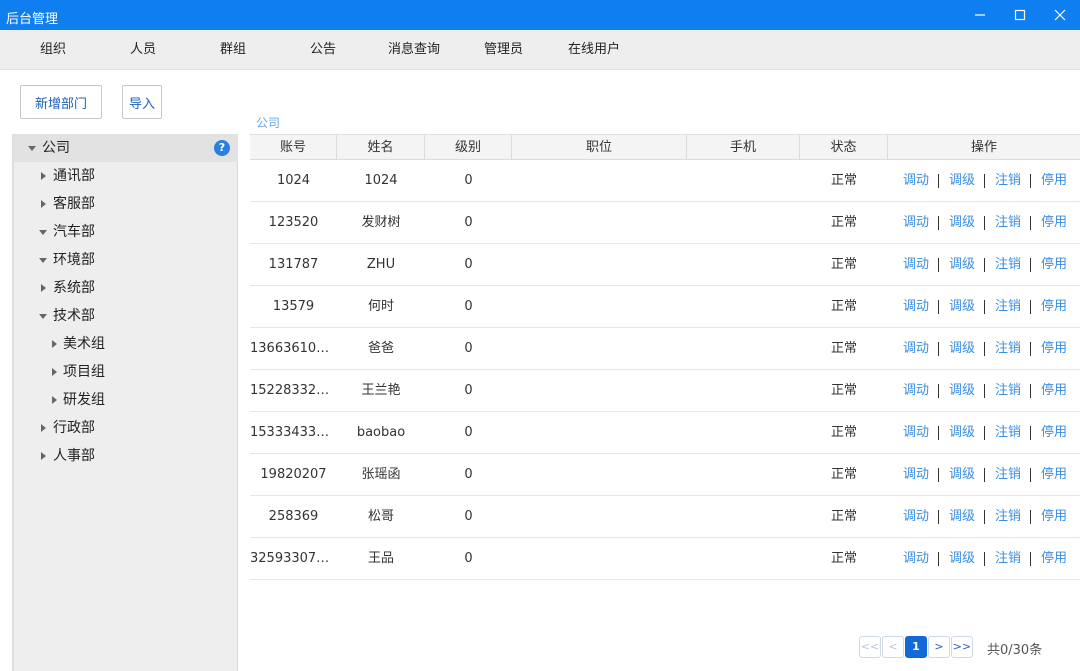 The width and height of the screenshot is (1080, 671). I want to click on first-page-button: <<, so click(870, 647).